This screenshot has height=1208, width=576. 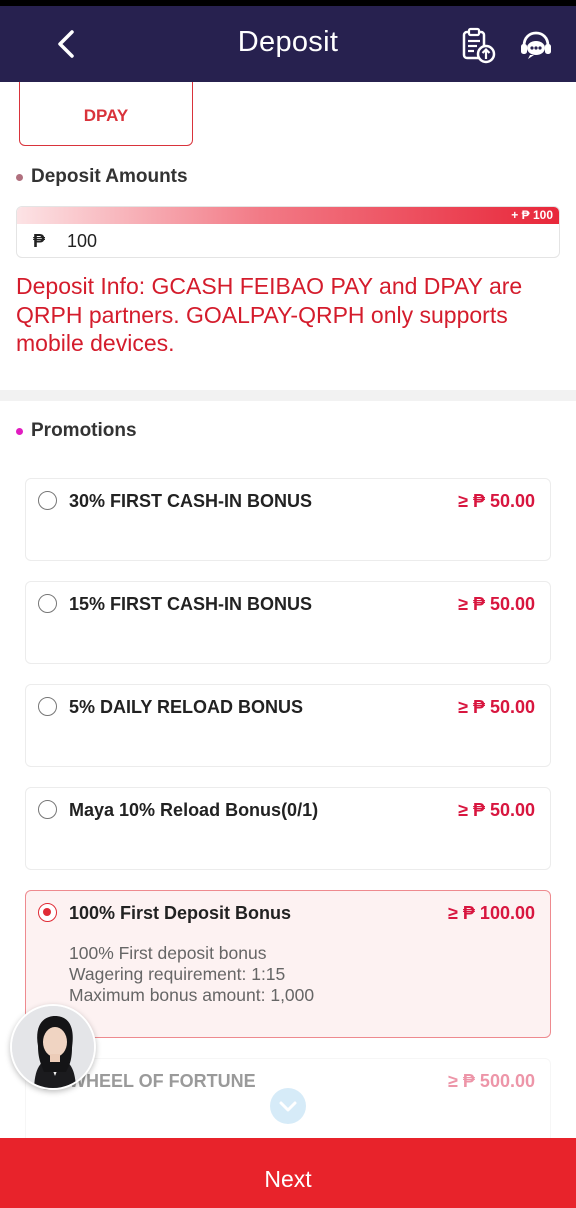 What do you see at coordinates (288, 215) in the screenshot?
I see `bonus-bar` at bounding box center [288, 215].